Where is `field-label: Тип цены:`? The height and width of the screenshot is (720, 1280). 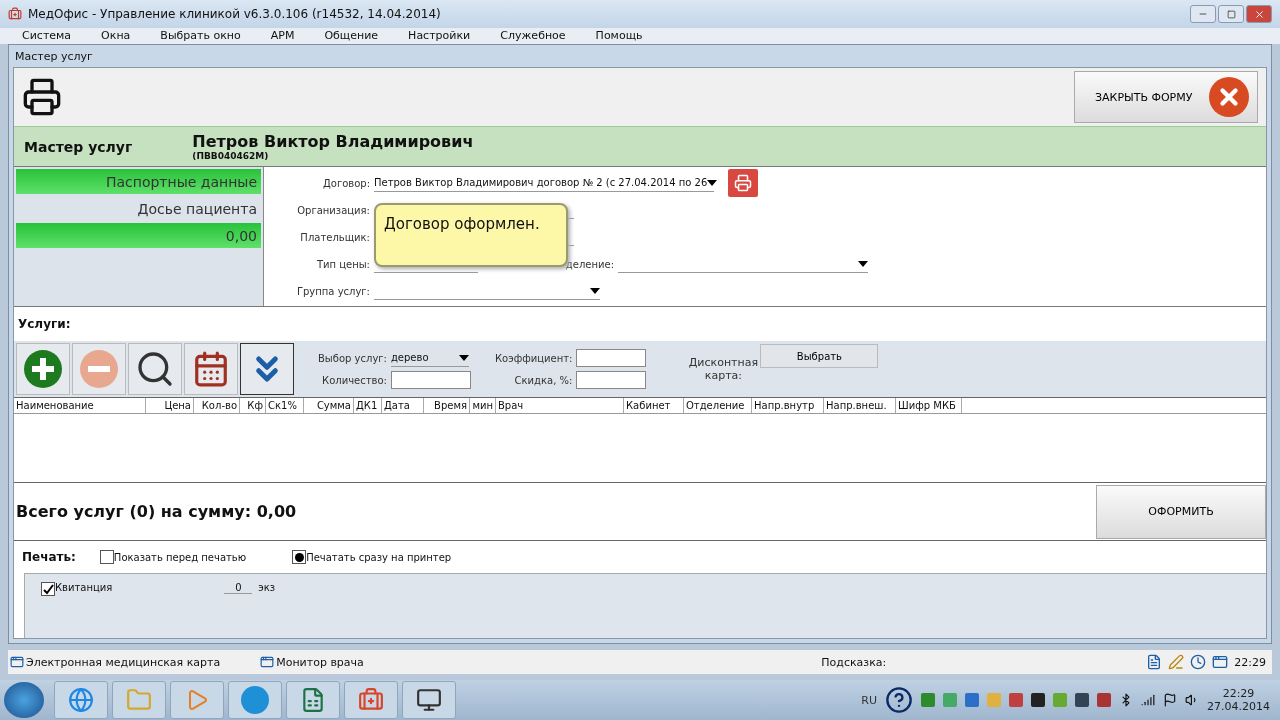
field-label: Тип цены: is located at coordinates (343, 264).